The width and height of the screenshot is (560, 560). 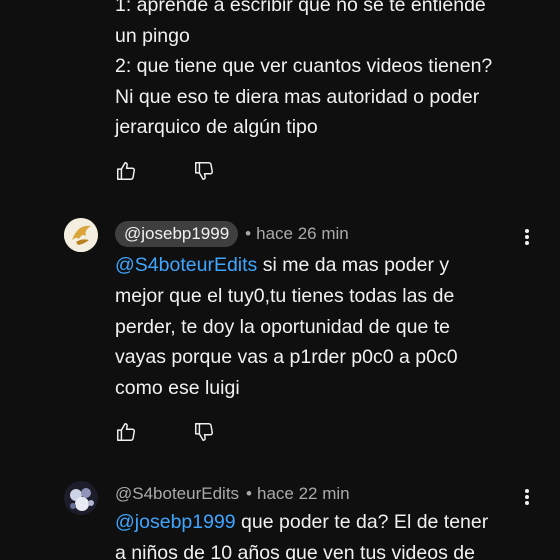 I want to click on comment-meta: @josebp1999 • hace 26 min, so click(x=232, y=234).